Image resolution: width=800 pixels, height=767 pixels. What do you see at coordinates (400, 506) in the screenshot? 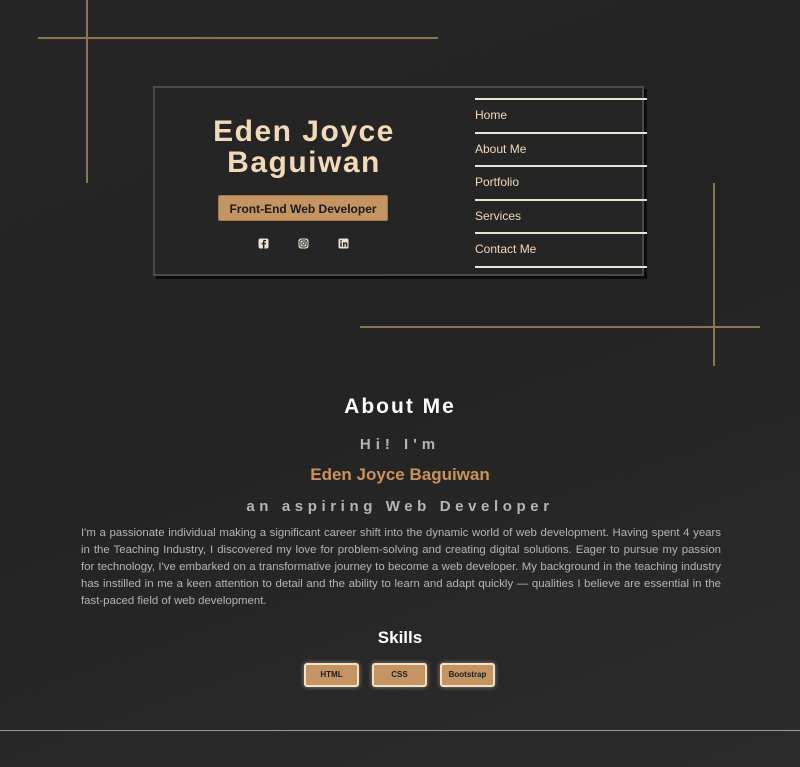
I see `tagline: an aspiring Web Developer` at bounding box center [400, 506].